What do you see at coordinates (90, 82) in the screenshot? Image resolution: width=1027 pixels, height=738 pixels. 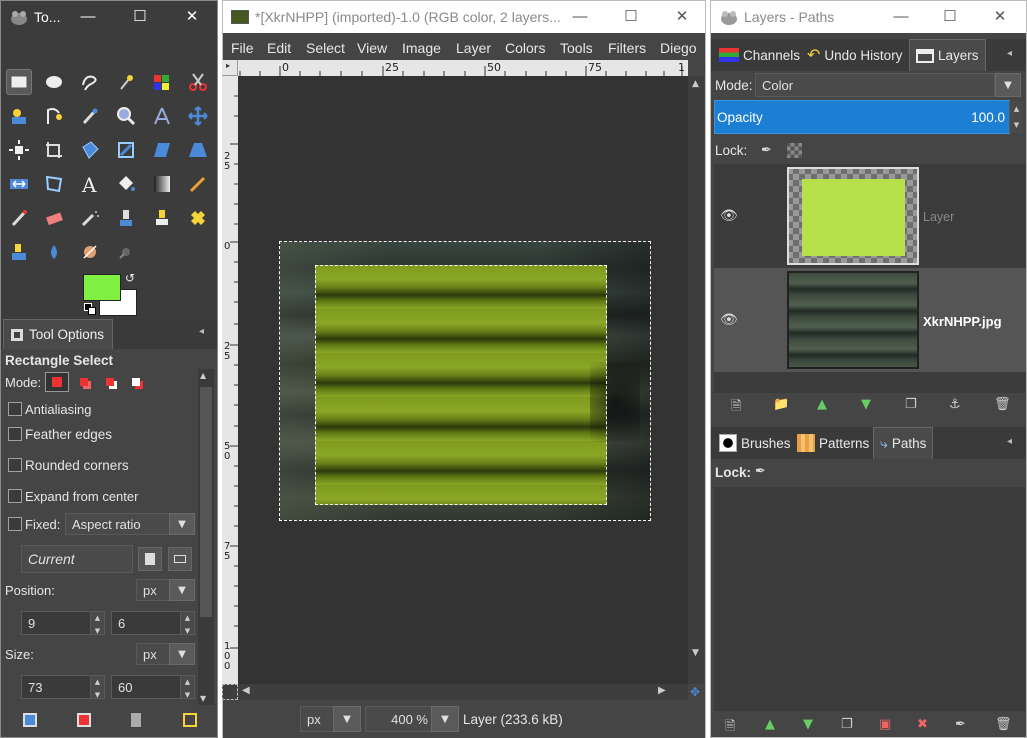 I see `free-select-tool-icon` at bounding box center [90, 82].